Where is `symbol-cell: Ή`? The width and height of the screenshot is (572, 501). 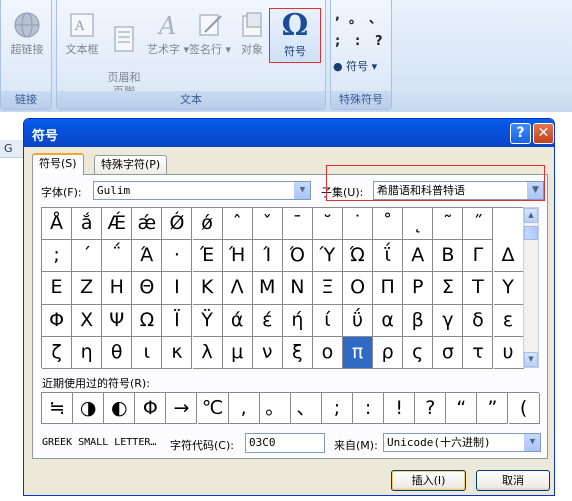 symbol-cell: Ή is located at coordinates (237, 256).